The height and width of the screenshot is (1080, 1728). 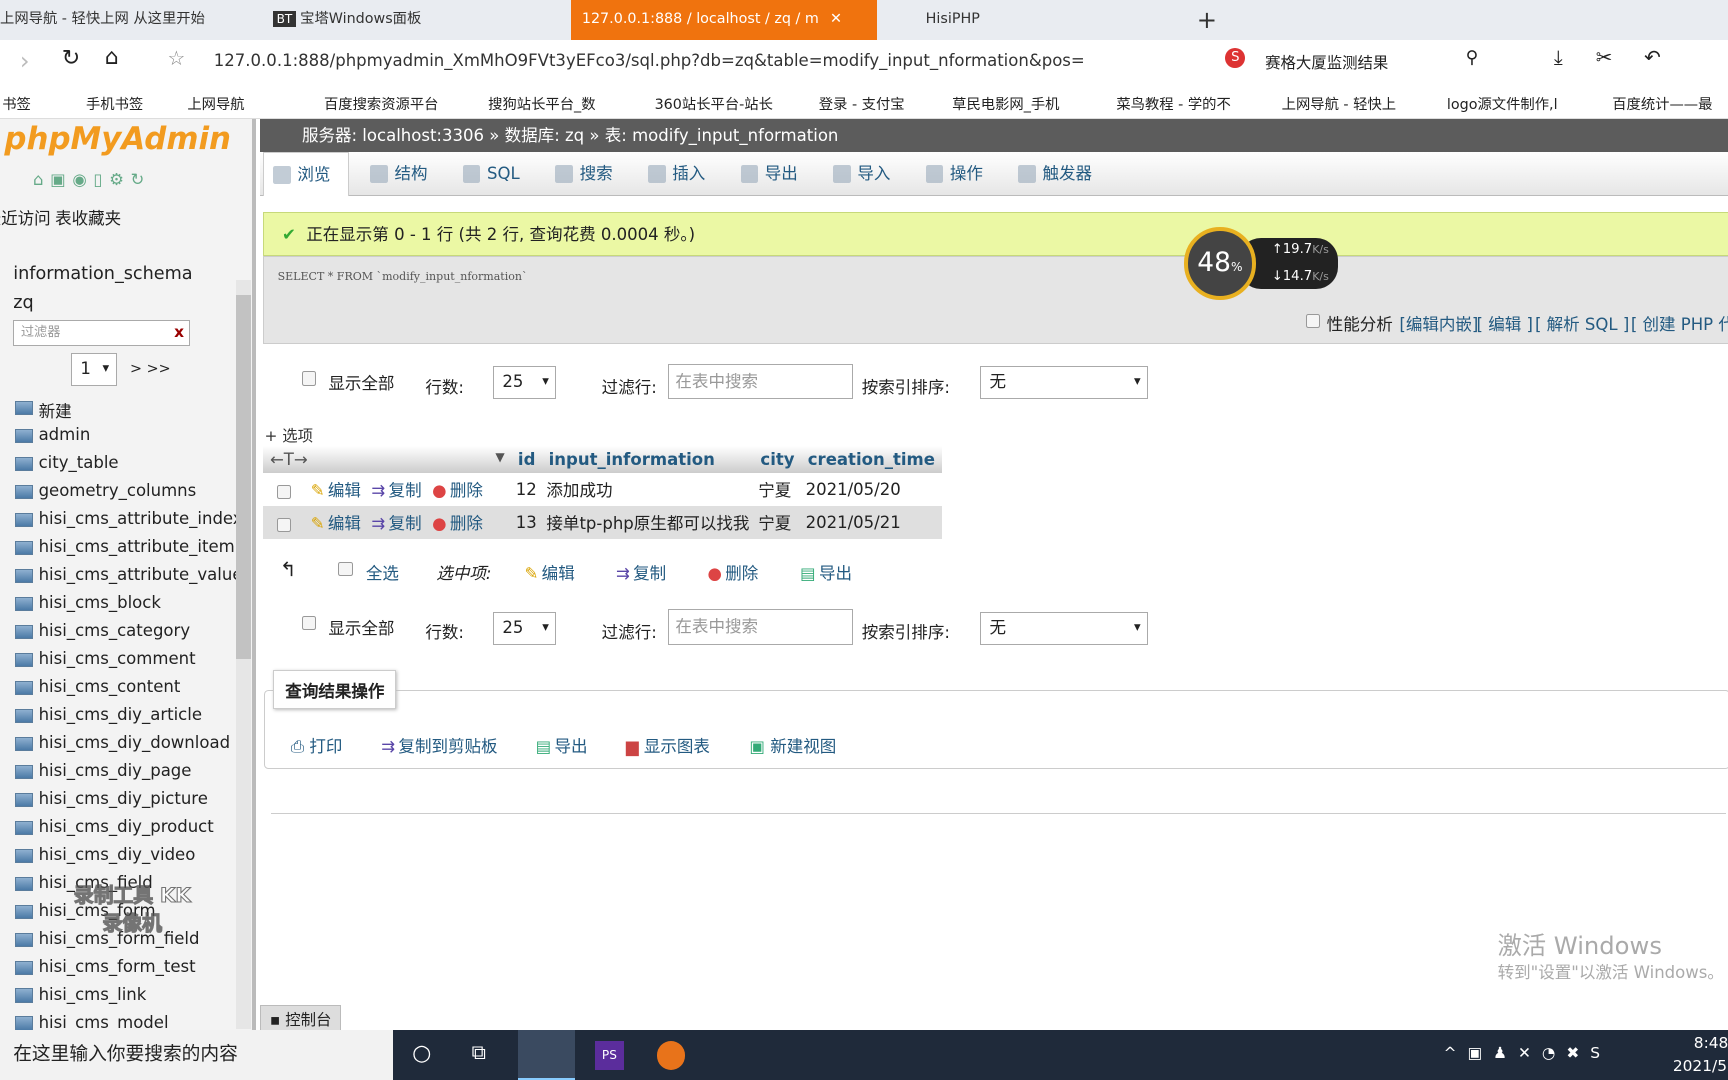 What do you see at coordinates (112, 57) in the screenshot?
I see `home-icon: ⌂` at bounding box center [112, 57].